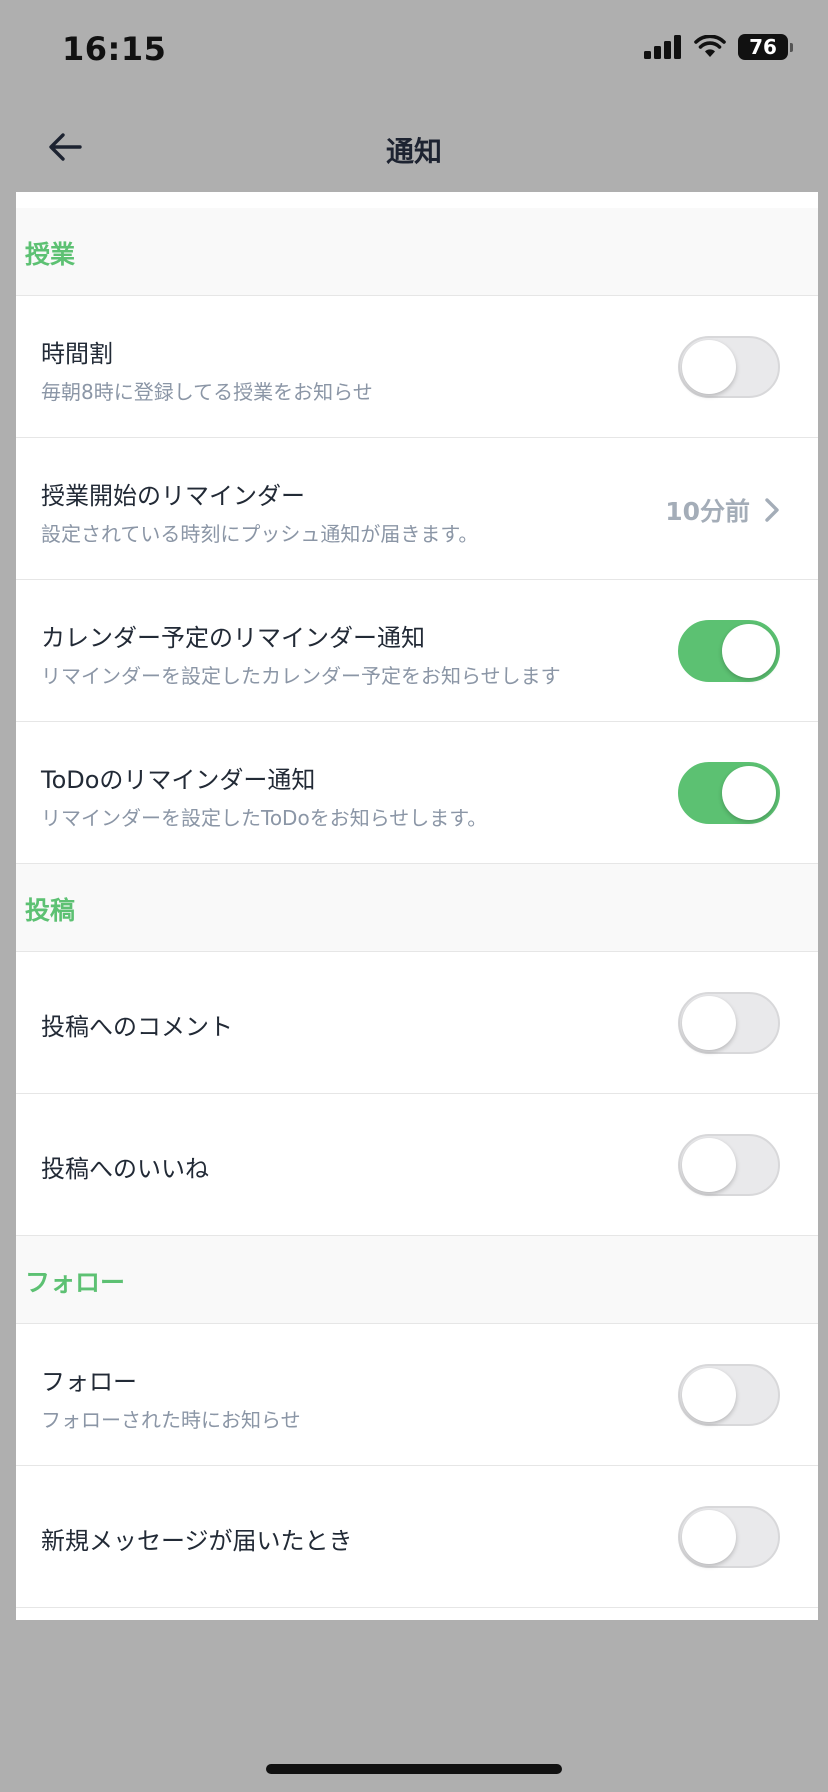 The height and width of the screenshot is (1792, 828). What do you see at coordinates (178, 780) in the screenshot?
I see `row-title: ToDoのリマインダー通知` at bounding box center [178, 780].